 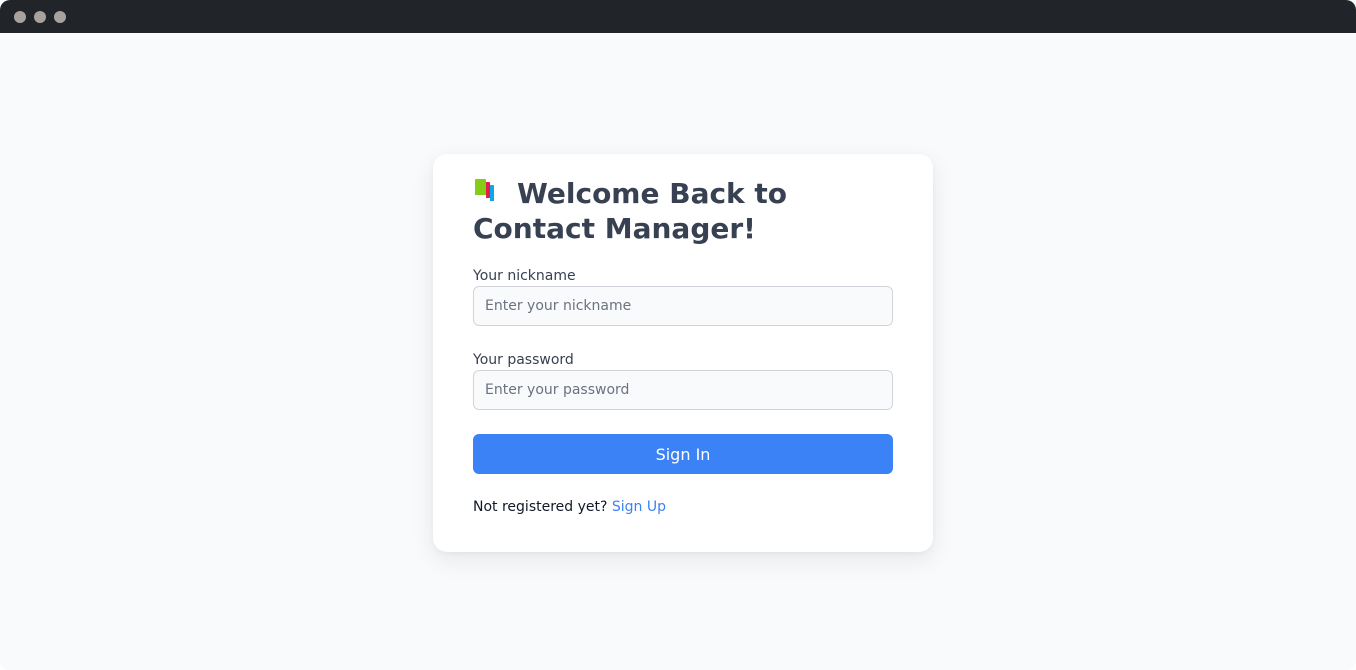 I want to click on window-titlebar, so click(x=678, y=16).